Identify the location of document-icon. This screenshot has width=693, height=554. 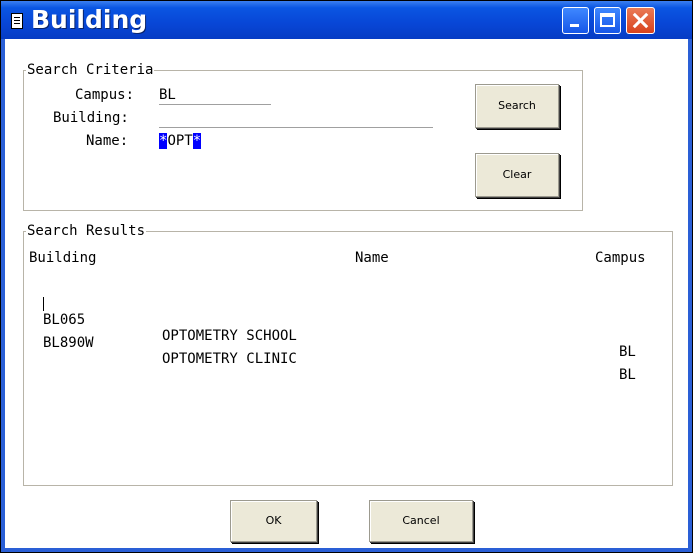
(17, 21).